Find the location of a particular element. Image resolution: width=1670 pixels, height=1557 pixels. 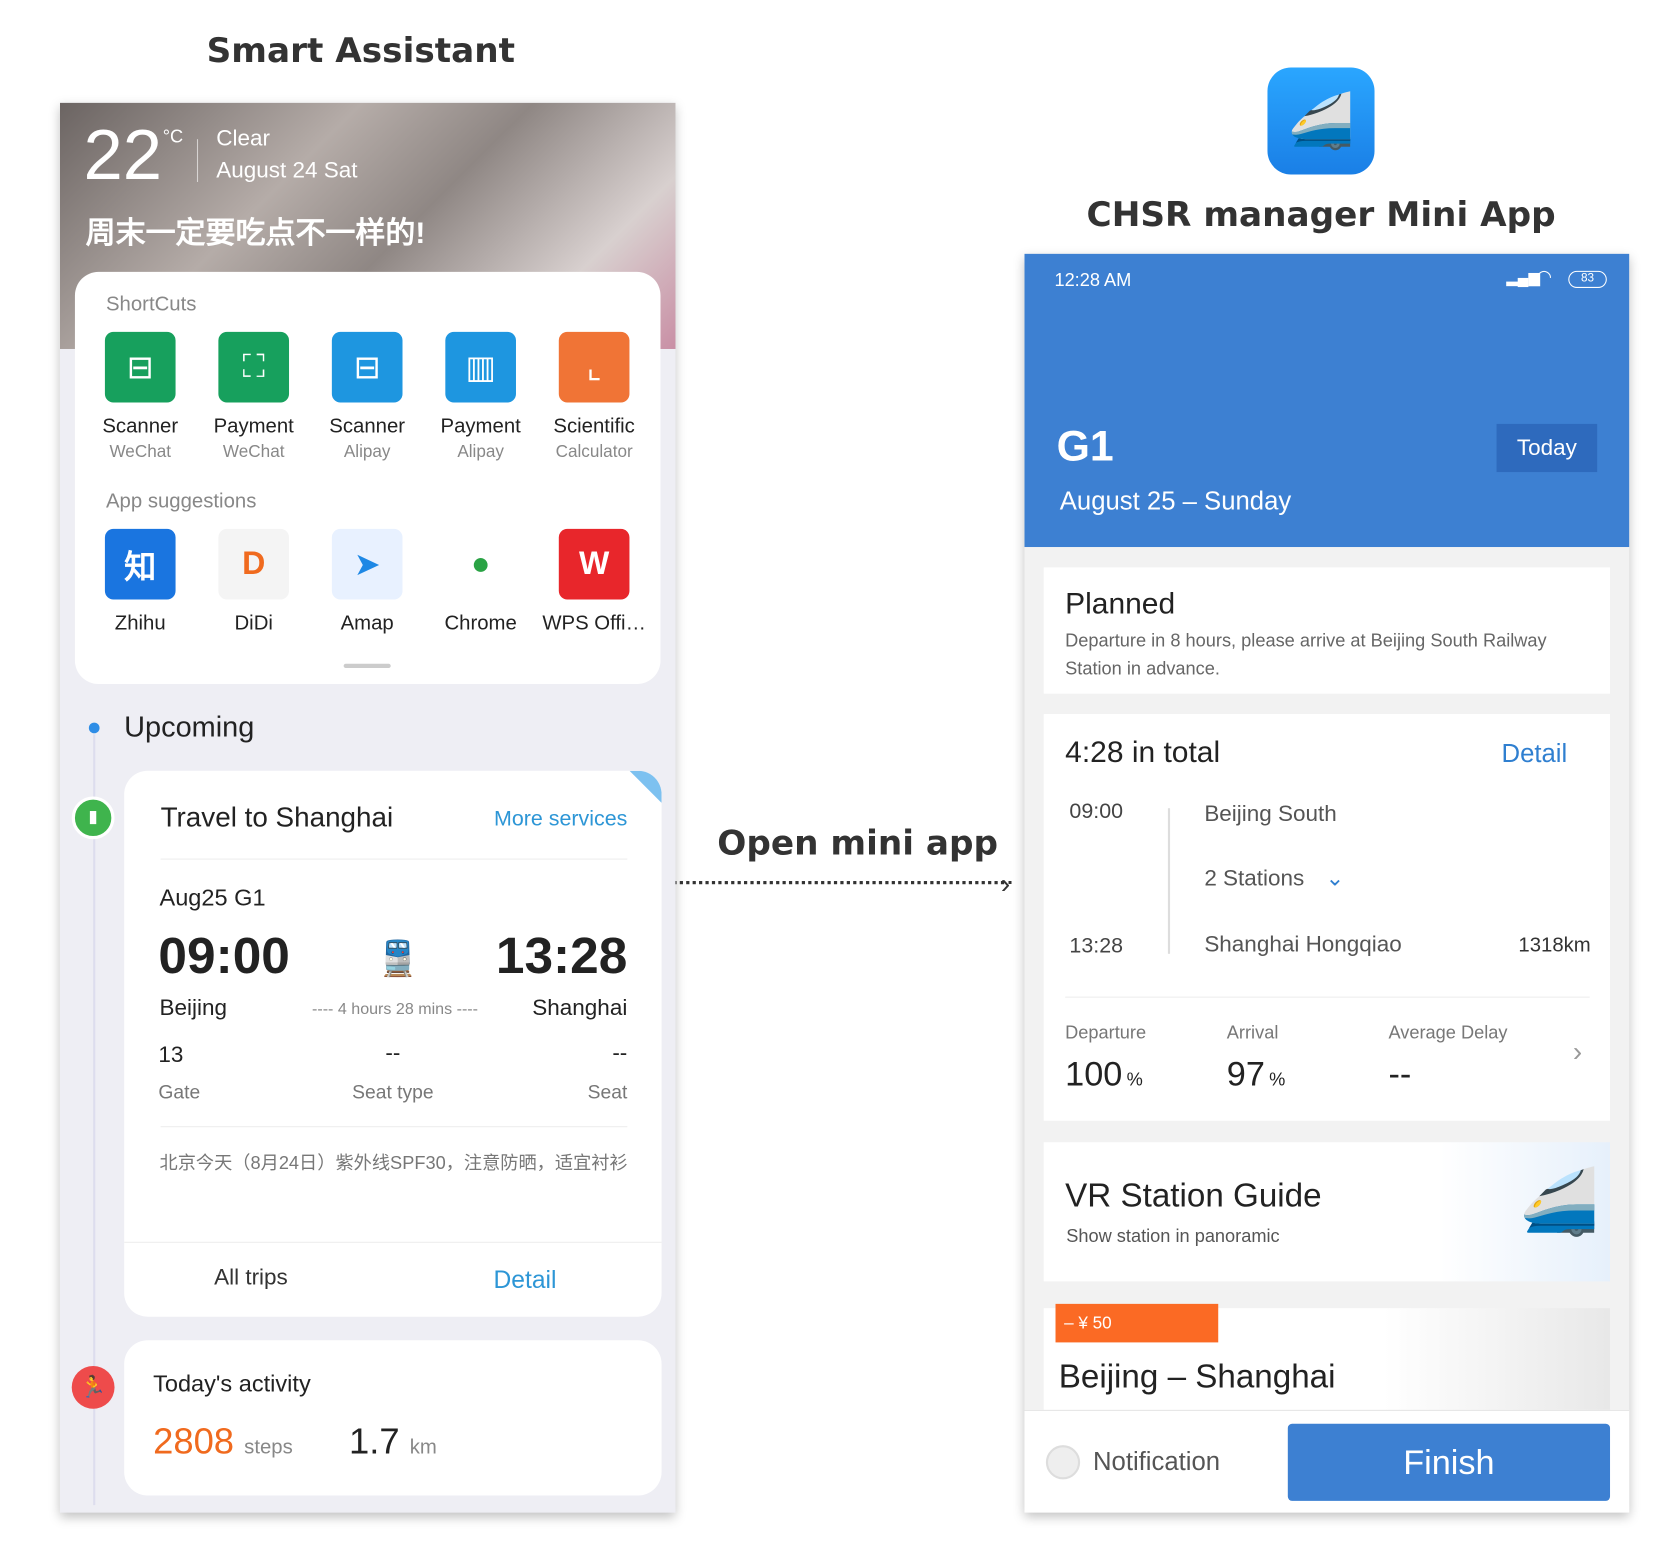

barcode-icon: ▥ is located at coordinates (480, 367).